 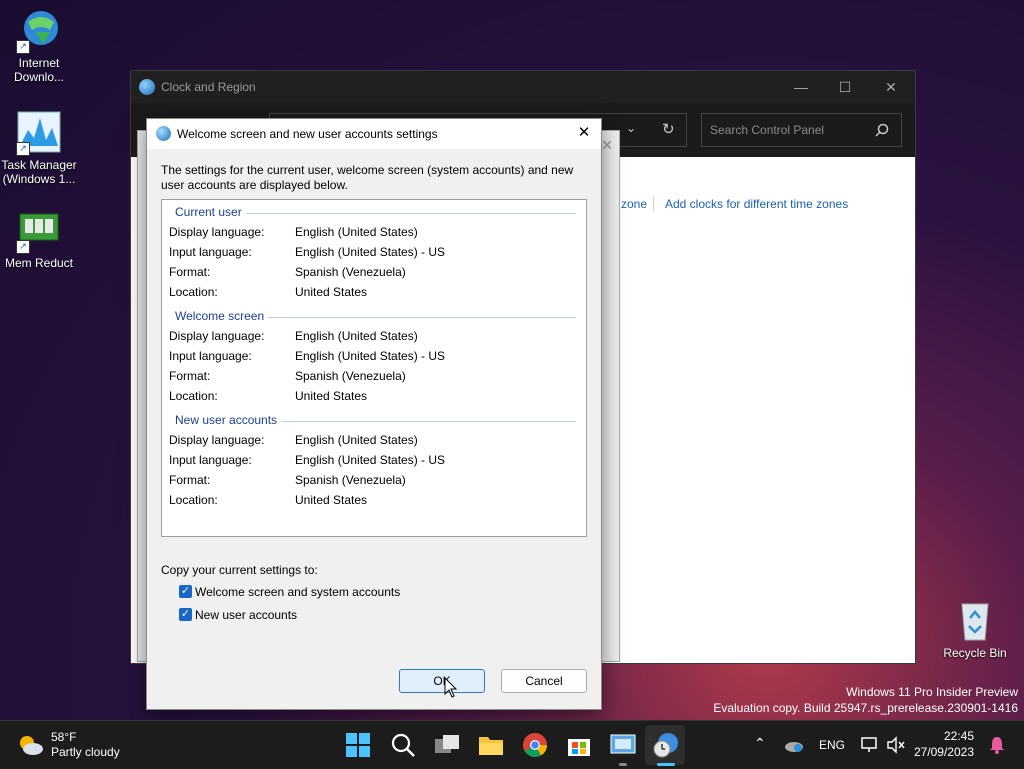 What do you see at coordinates (801, 87) in the screenshot?
I see `minimize-button: —` at bounding box center [801, 87].